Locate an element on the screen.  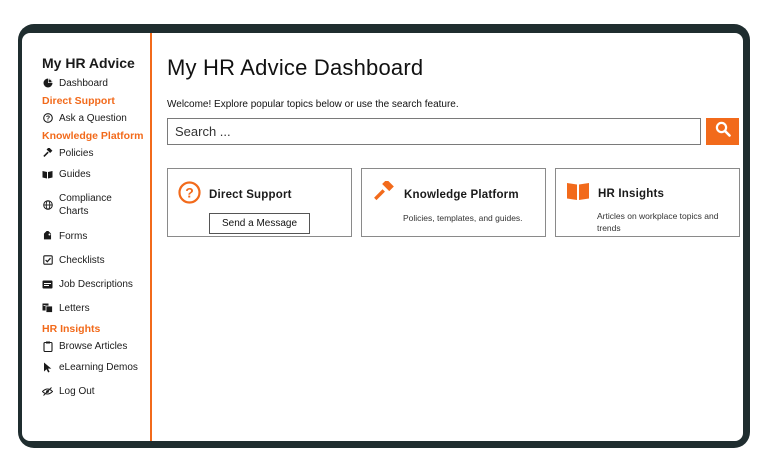
sidebar-item-policies: Policies is located at coordinates (96, 153).